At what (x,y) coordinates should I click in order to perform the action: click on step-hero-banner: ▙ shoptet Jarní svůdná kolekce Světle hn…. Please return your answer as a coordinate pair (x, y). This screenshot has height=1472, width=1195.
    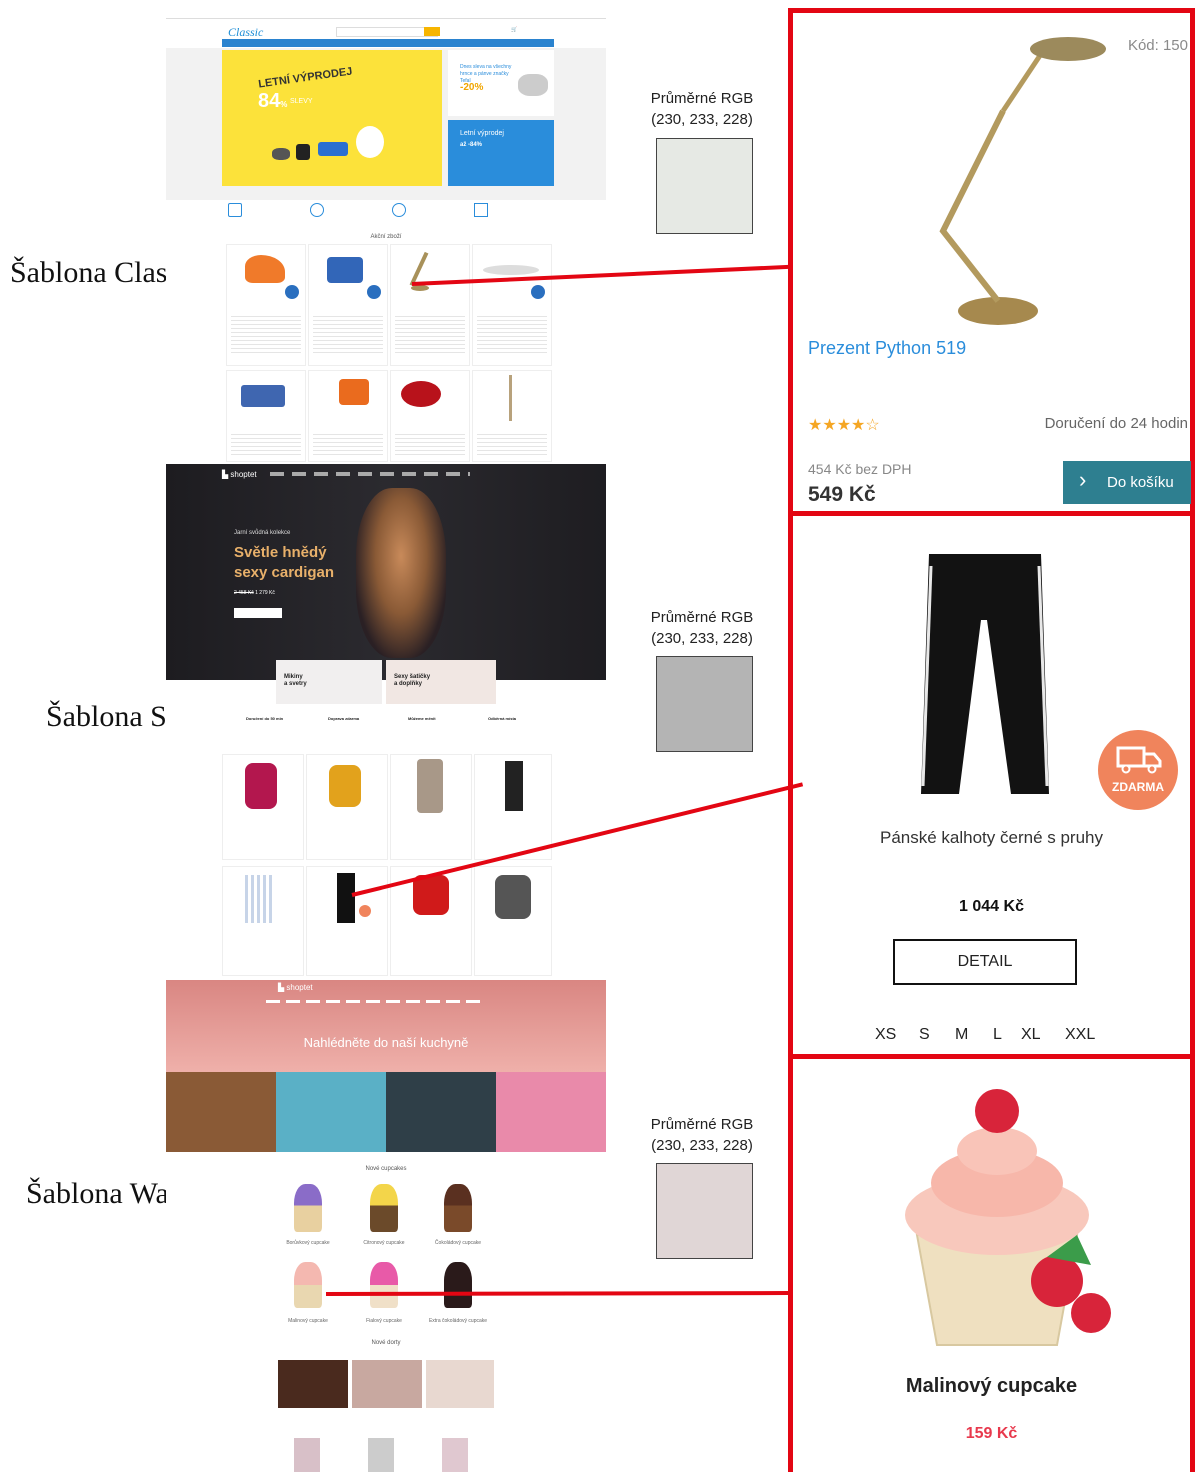
    Looking at the image, I should click on (386, 572).